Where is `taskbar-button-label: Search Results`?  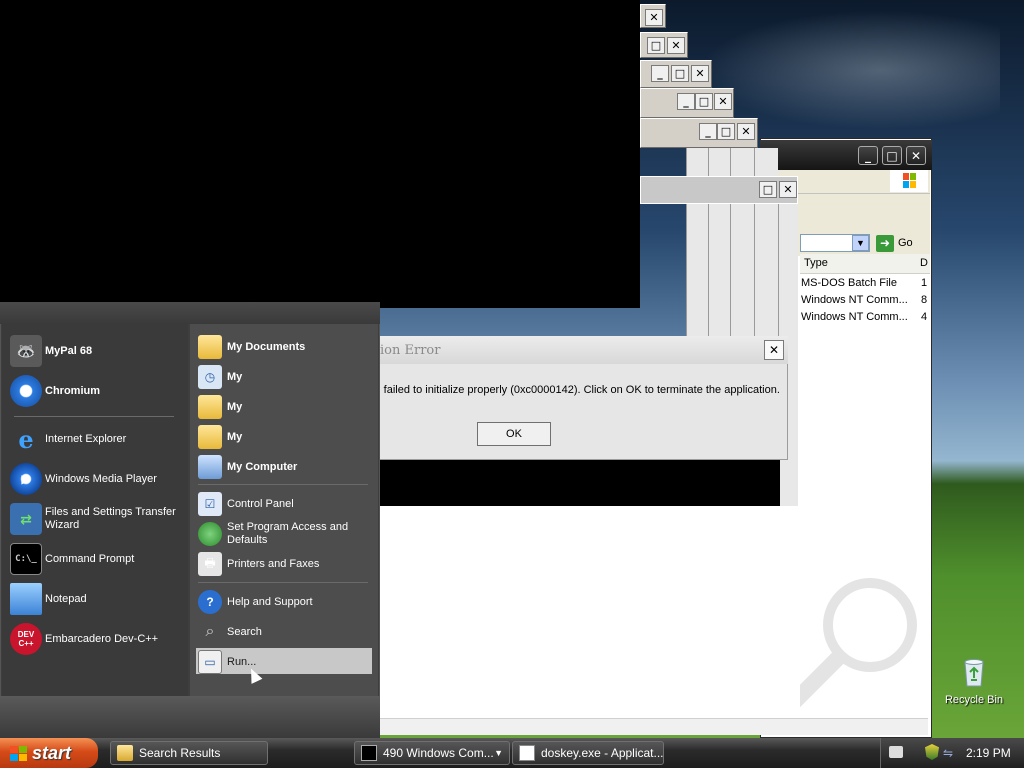 taskbar-button-label: Search Results is located at coordinates (180, 753).